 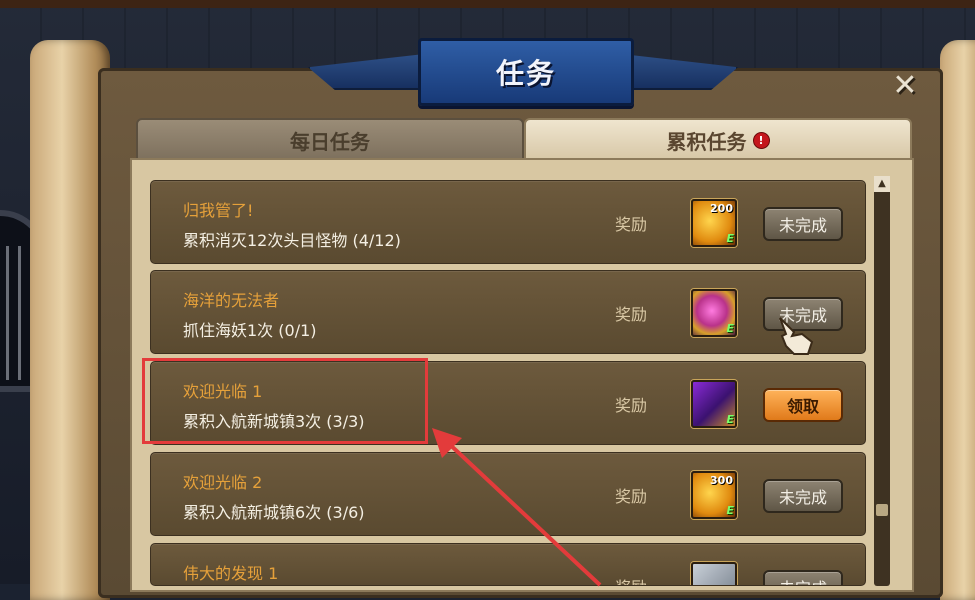 What do you see at coordinates (714, 495) in the screenshot?
I see `gold-coin-icon: 300 E` at bounding box center [714, 495].